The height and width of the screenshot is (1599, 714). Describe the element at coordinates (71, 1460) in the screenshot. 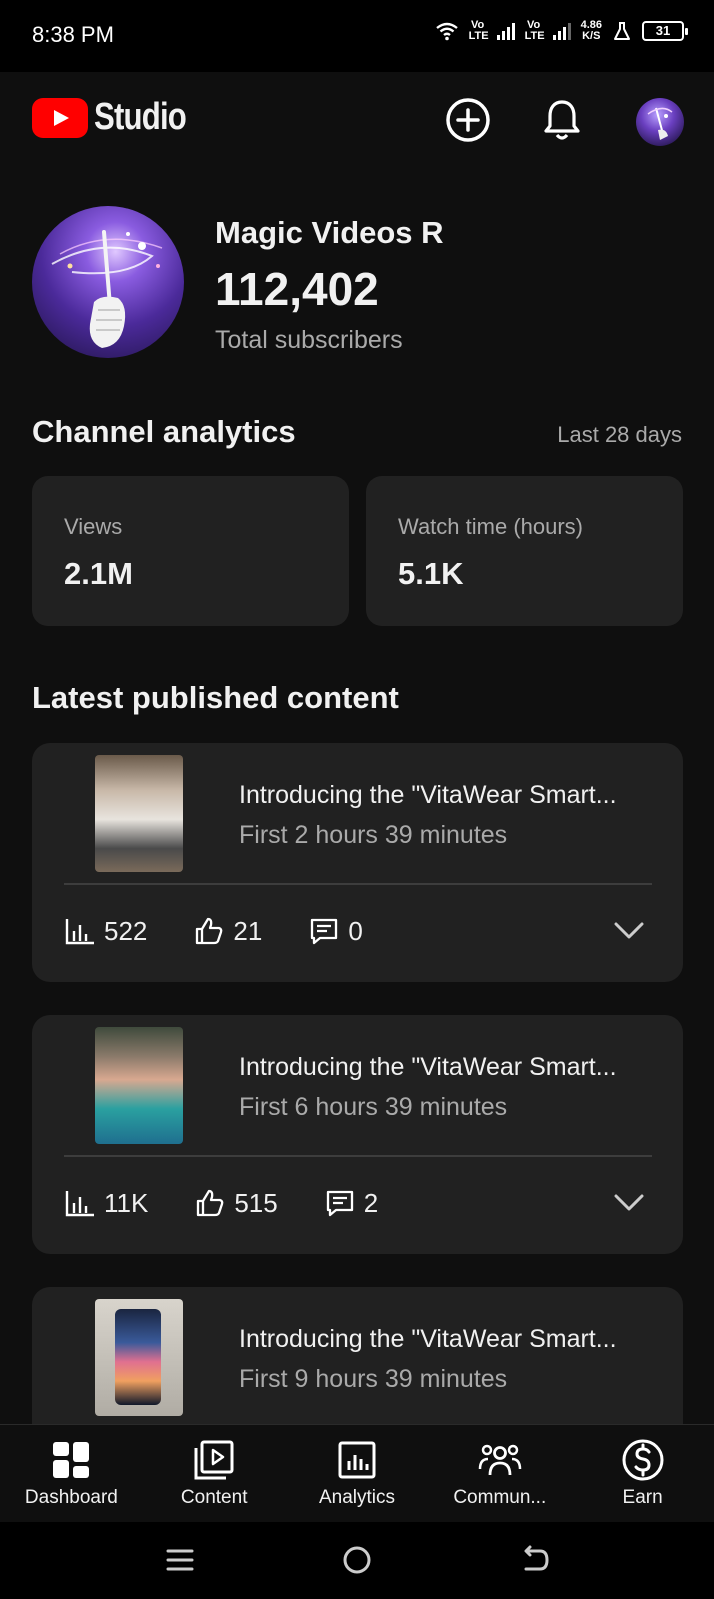

I see `dashboard-icon` at that location.